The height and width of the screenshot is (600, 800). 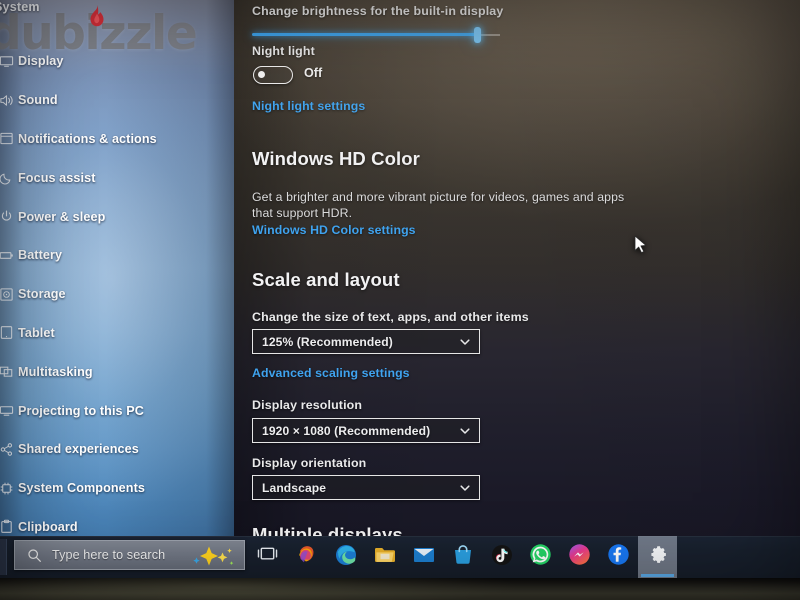 I want to click on sidebar-item-storage: Storage, so click(x=117, y=294).